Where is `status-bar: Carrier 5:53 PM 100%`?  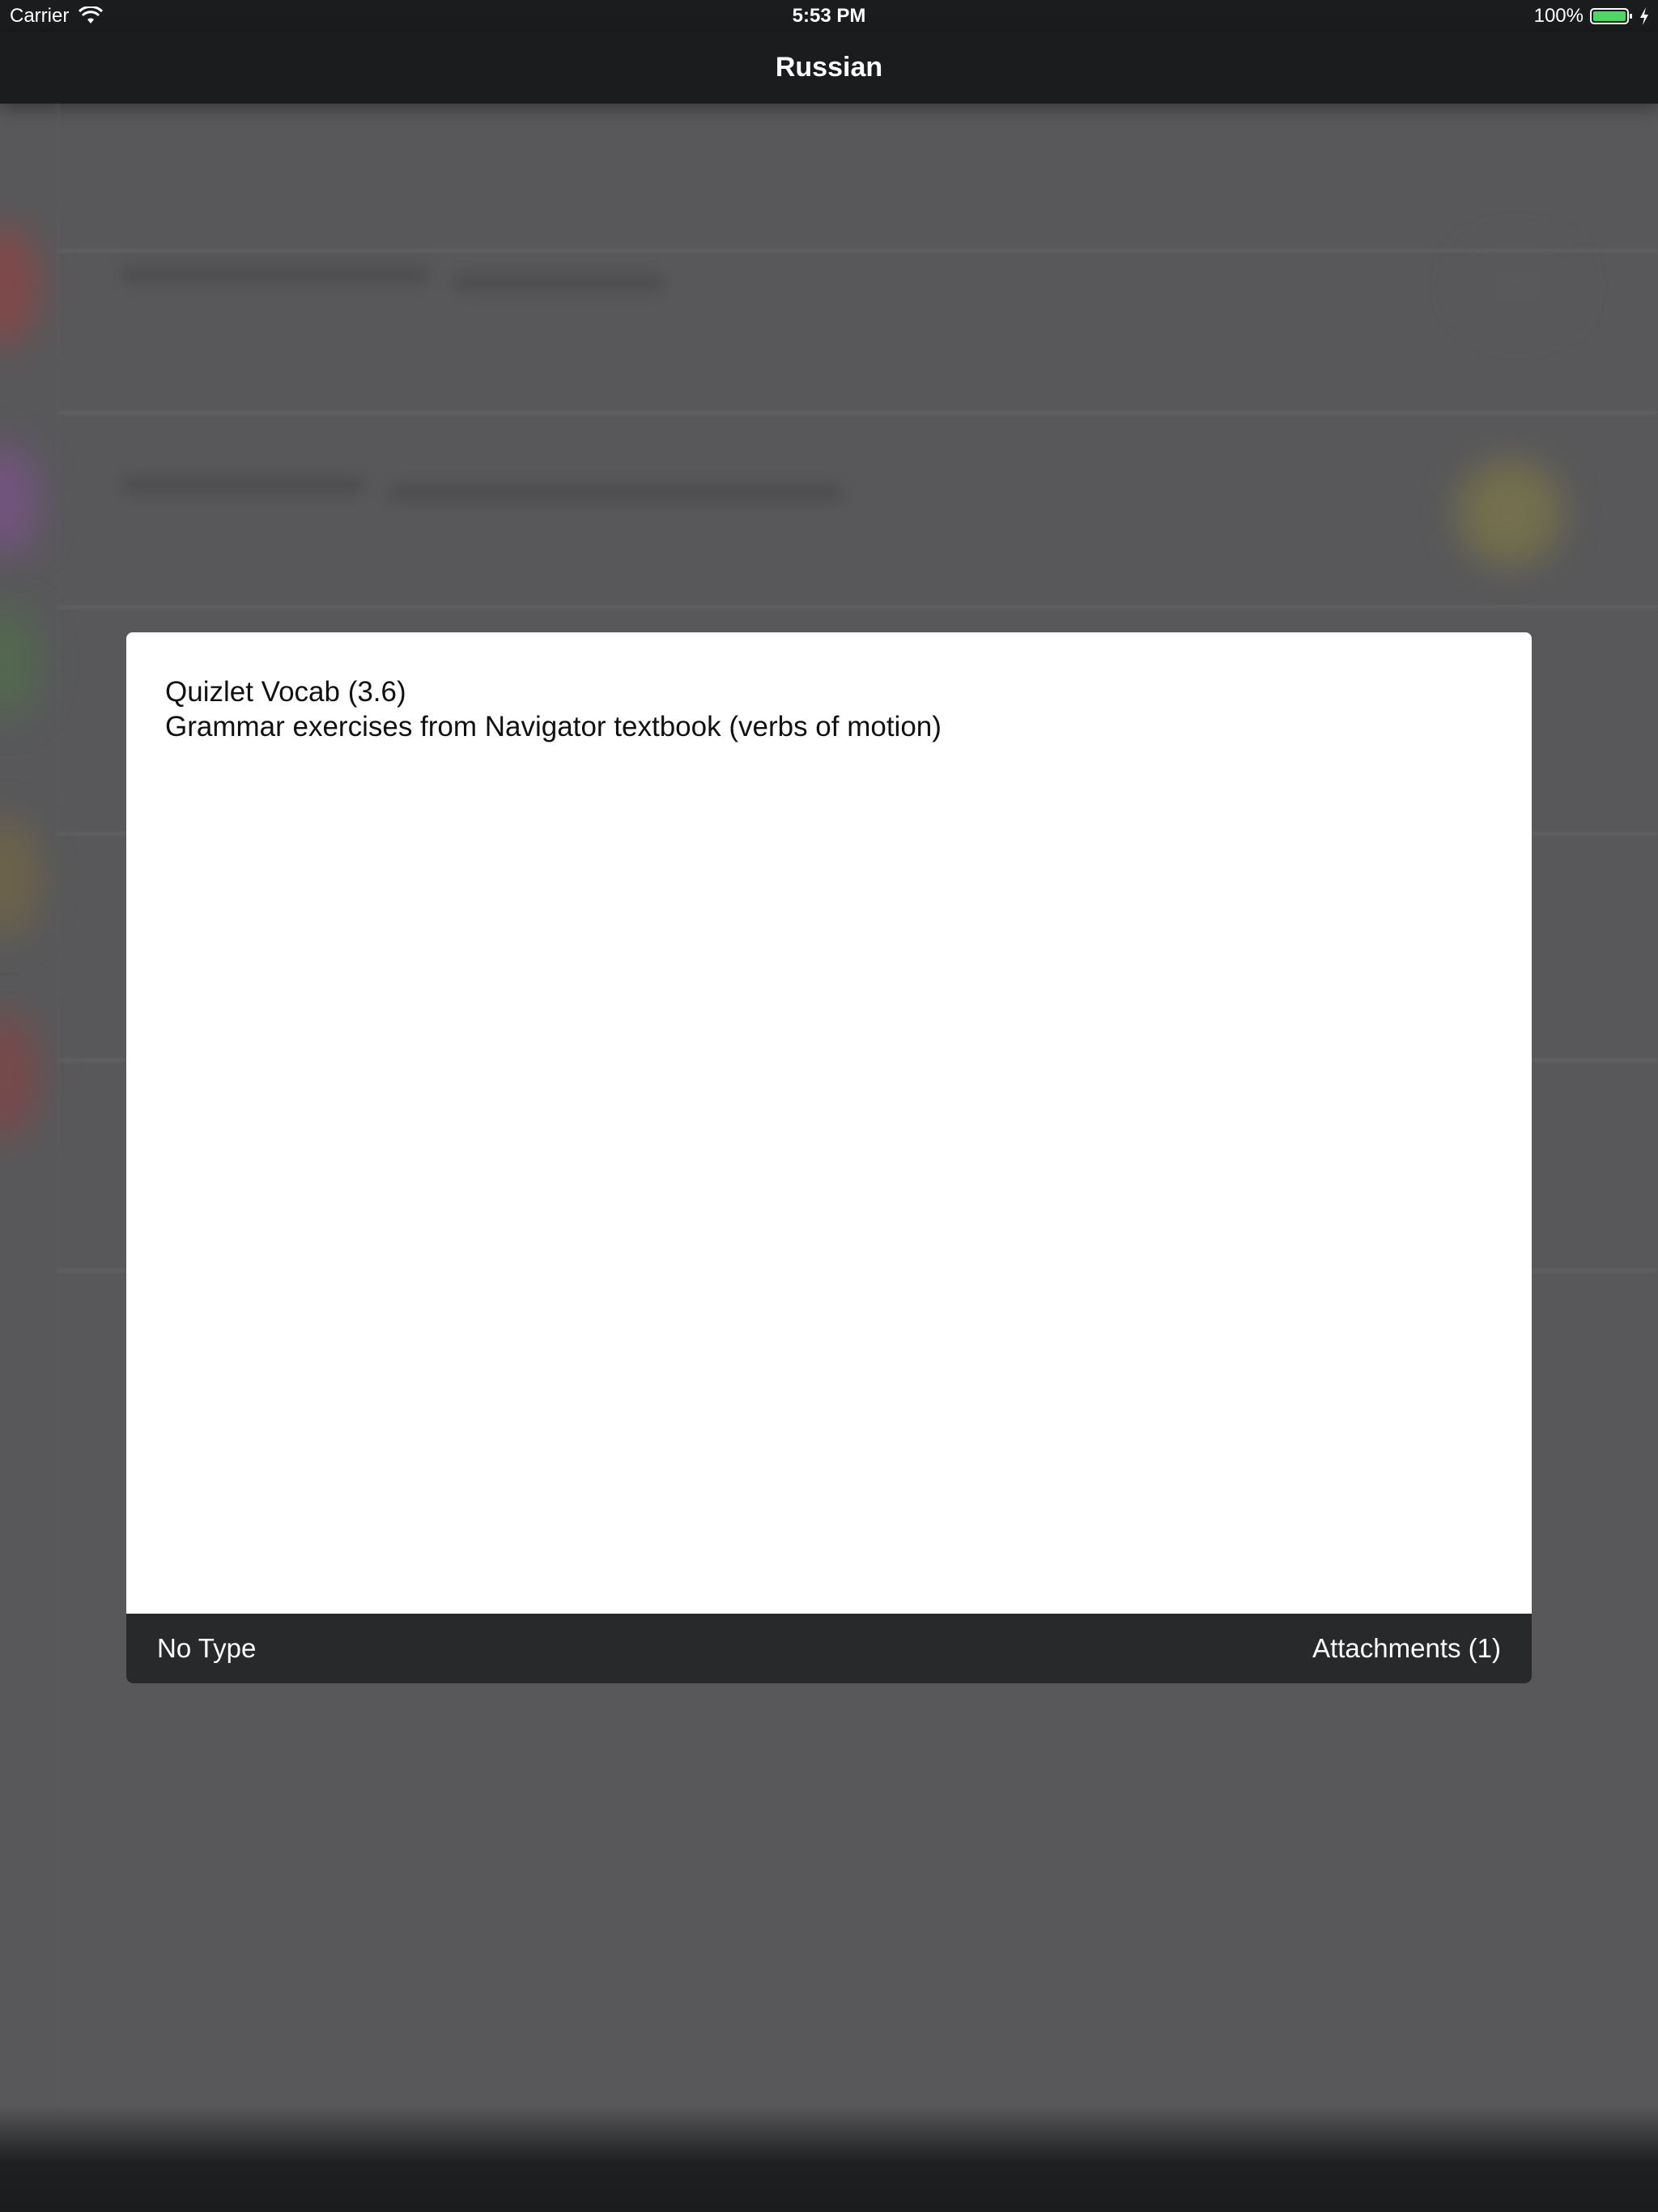
status-bar: Carrier 5:53 PM 100% is located at coordinates (829, 16).